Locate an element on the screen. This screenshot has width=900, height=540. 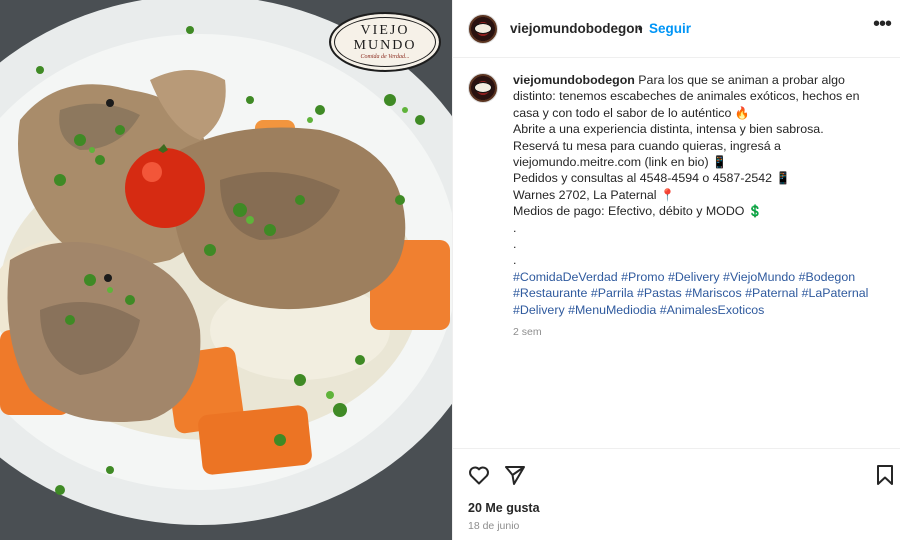
pin-emoji-icon: 📍 is located at coordinates (667, 194).